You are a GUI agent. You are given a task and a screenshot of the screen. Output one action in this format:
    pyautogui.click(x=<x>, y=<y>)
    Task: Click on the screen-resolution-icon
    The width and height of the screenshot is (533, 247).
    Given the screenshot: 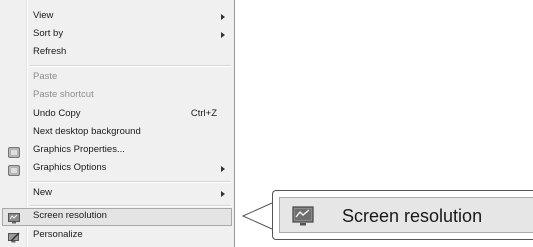 What is the action you would take?
    pyautogui.click(x=303, y=216)
    